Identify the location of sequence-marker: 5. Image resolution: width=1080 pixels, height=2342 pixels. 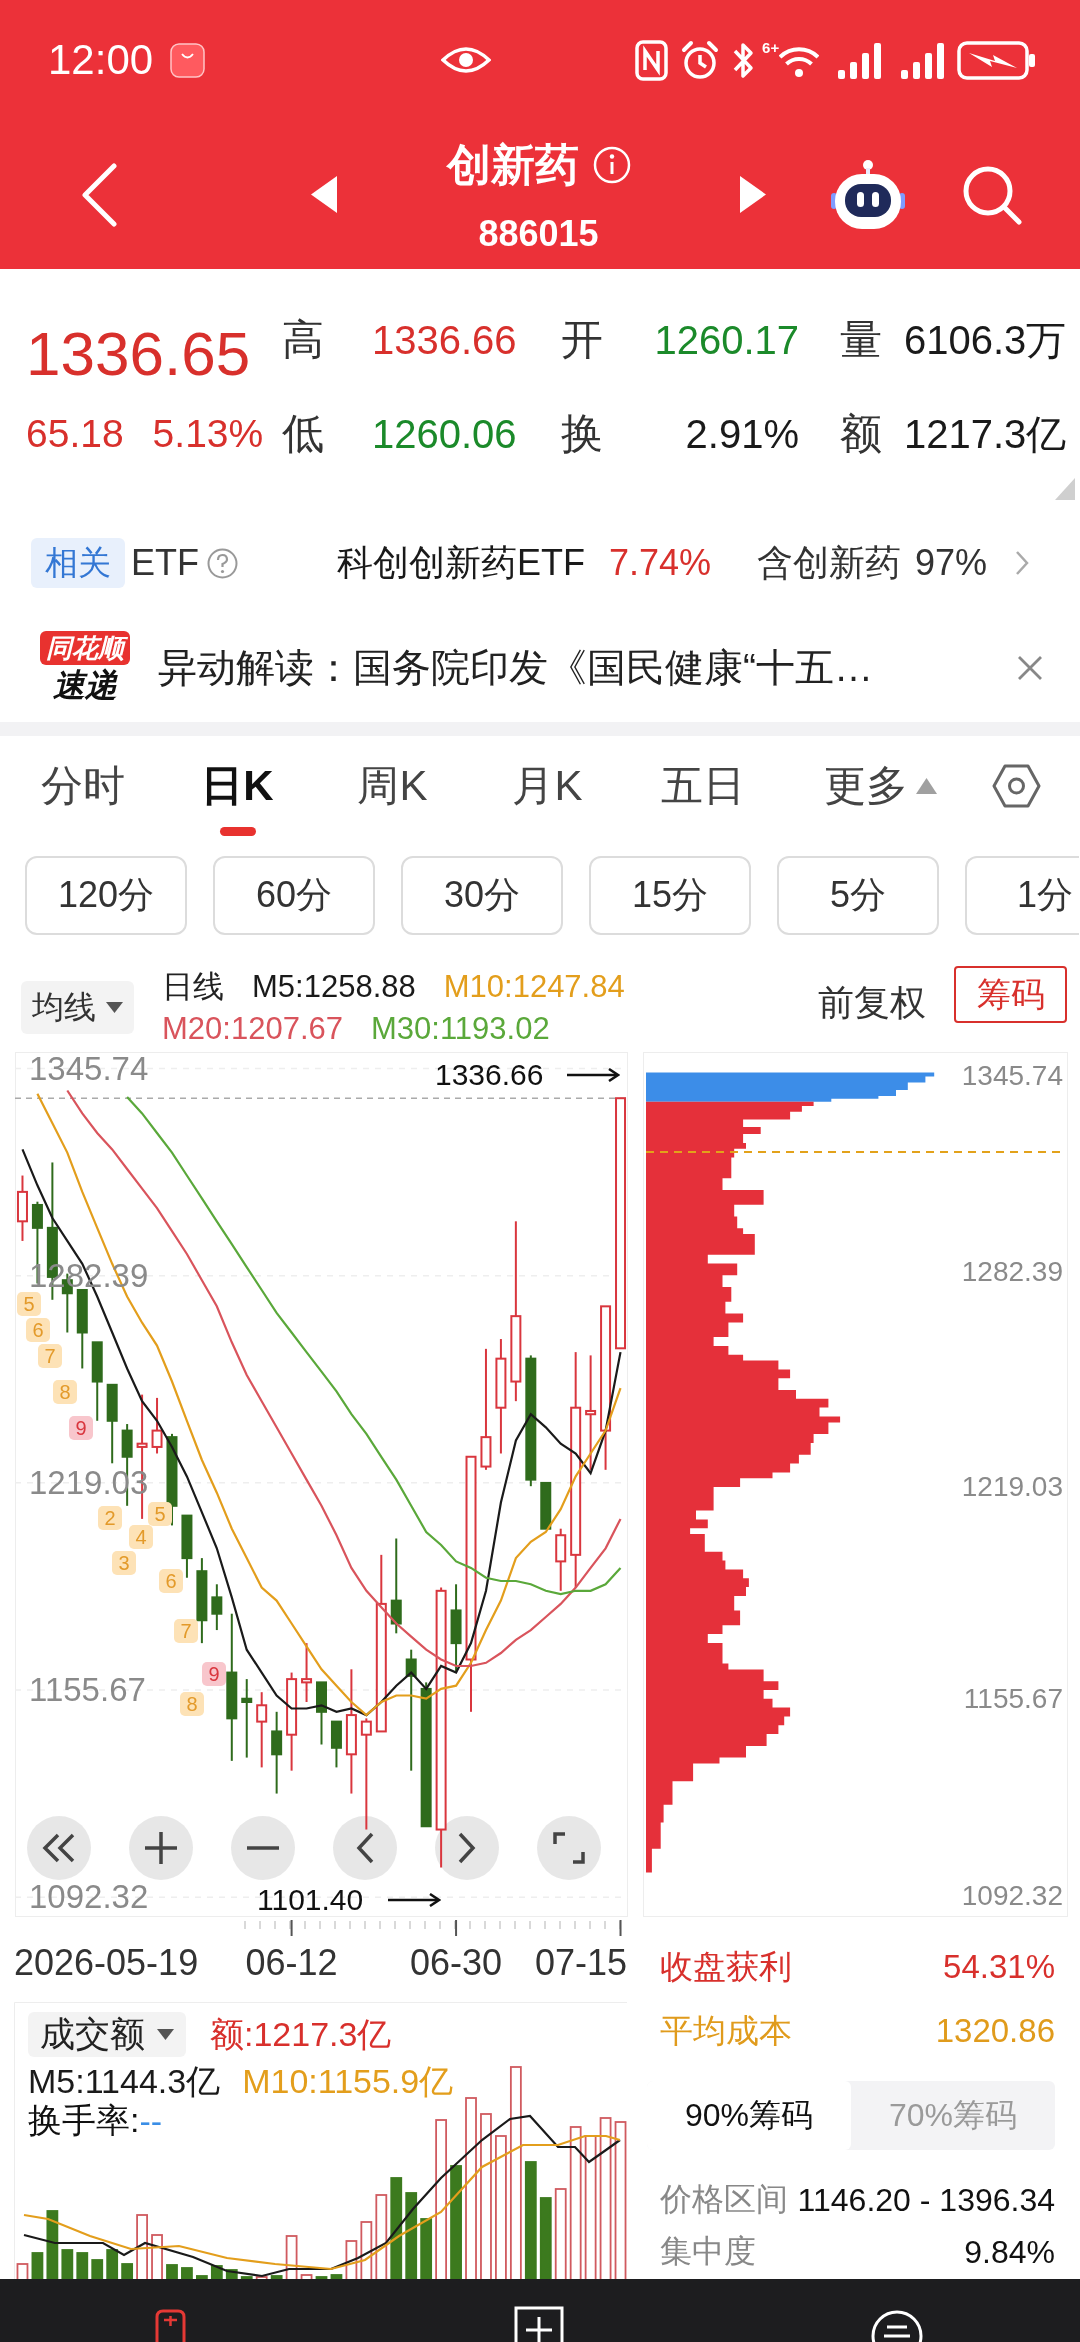
(29, 1304).